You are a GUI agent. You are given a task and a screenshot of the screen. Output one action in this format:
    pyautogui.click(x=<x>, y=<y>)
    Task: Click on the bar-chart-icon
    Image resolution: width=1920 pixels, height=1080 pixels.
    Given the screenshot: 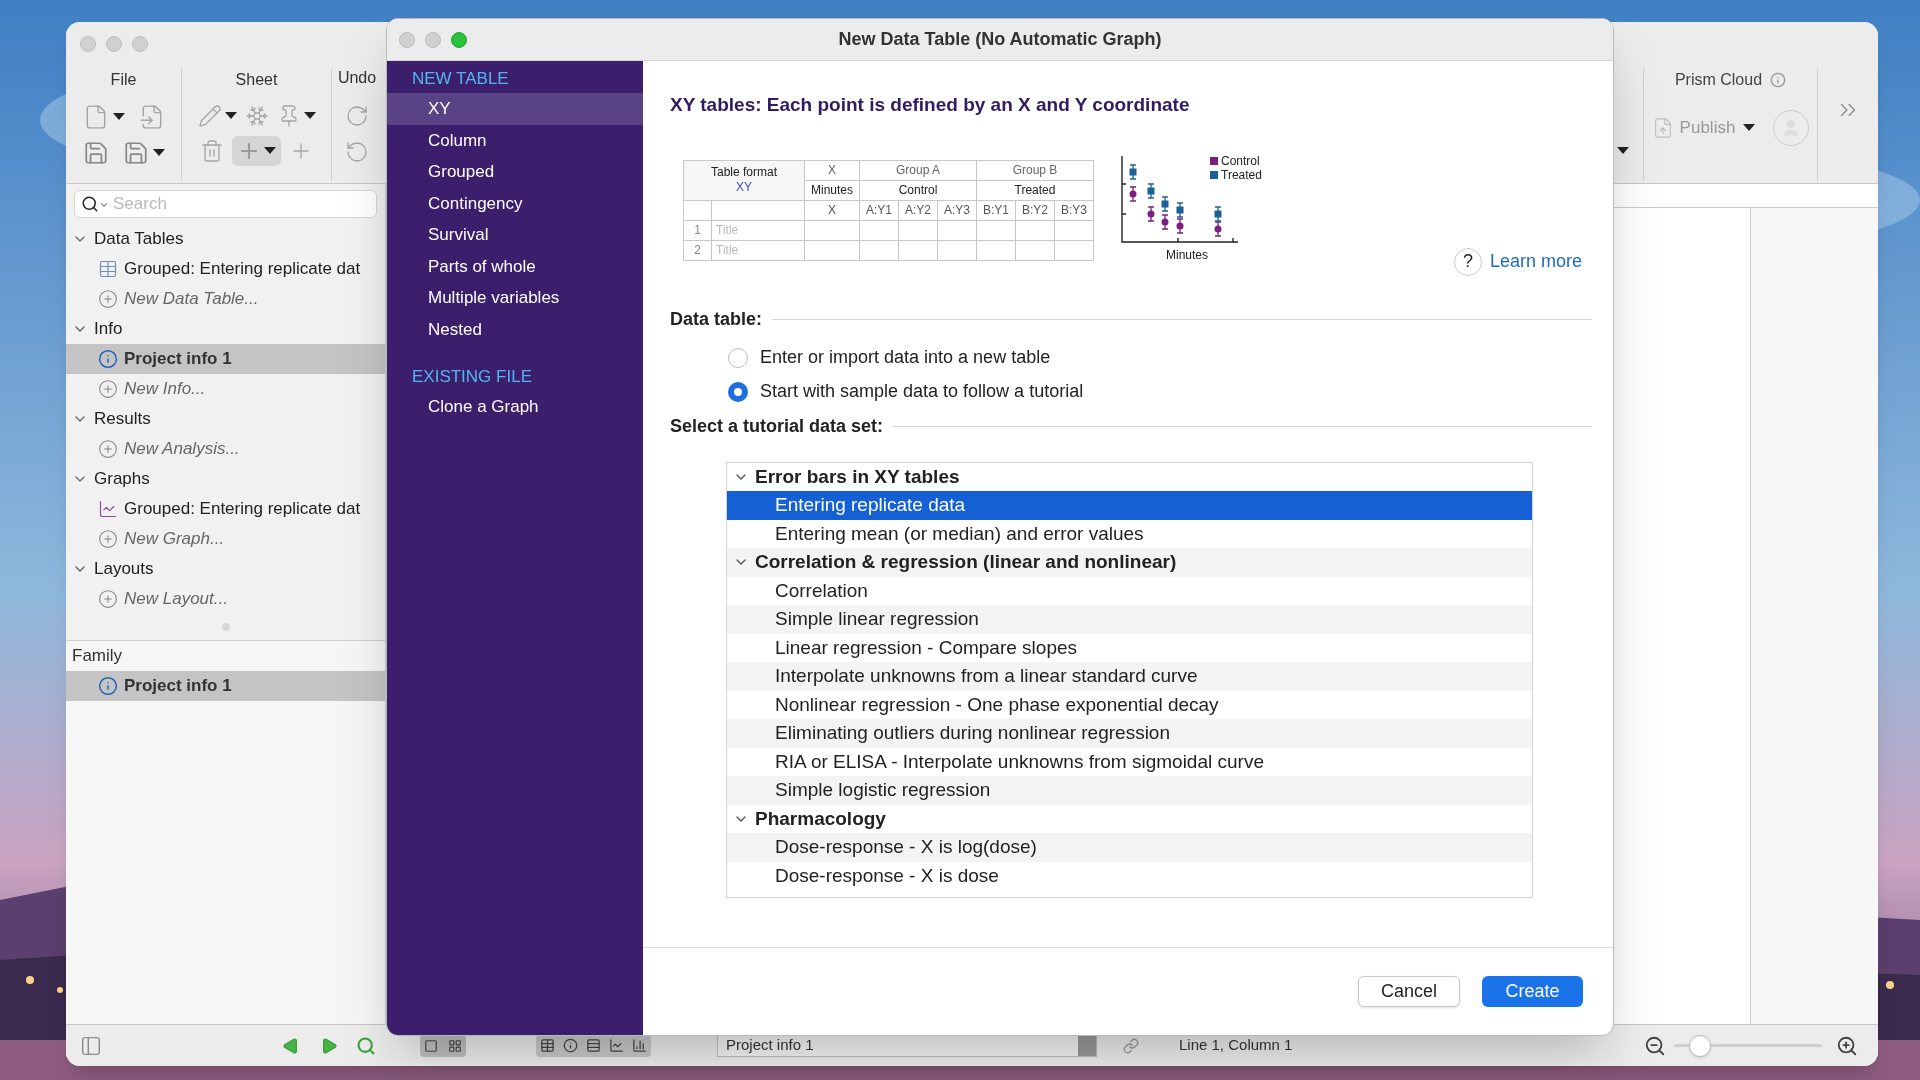 What is the action you would take?
    pyautogui.click(x=639, y=1045)
    